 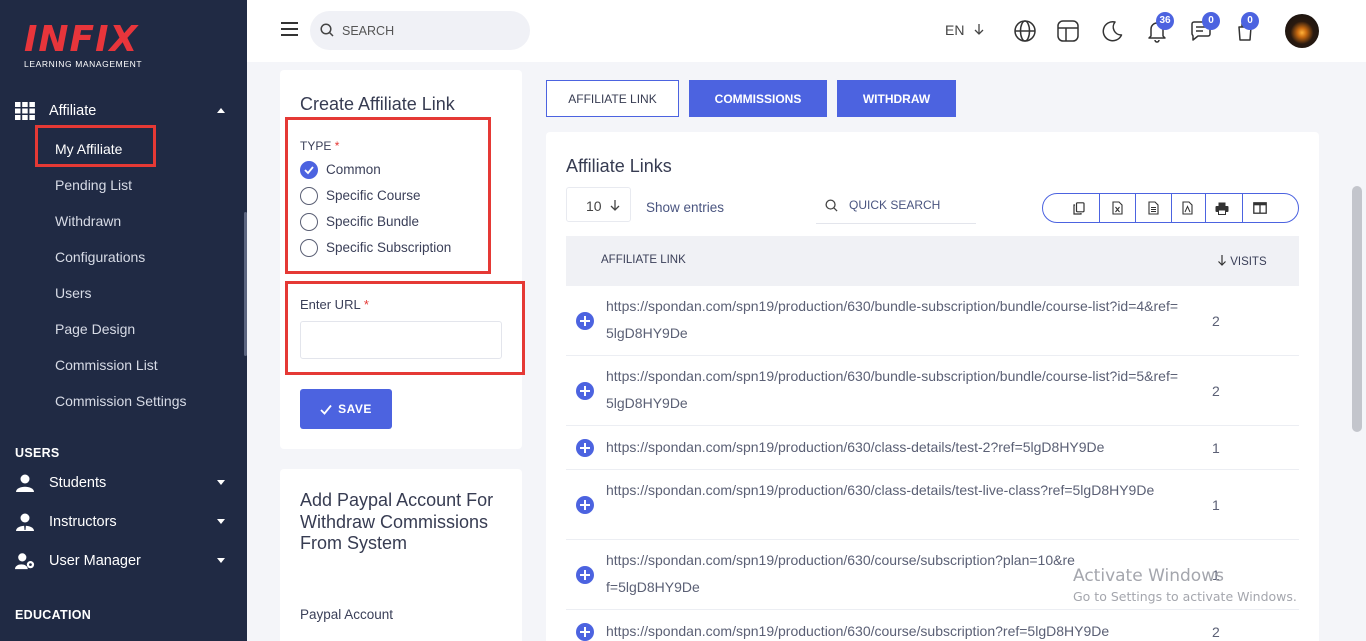 What do you see at coordinates (1025, 31) in the screenshot?
I see `globe-icon` at bounding box center [1025, 31].